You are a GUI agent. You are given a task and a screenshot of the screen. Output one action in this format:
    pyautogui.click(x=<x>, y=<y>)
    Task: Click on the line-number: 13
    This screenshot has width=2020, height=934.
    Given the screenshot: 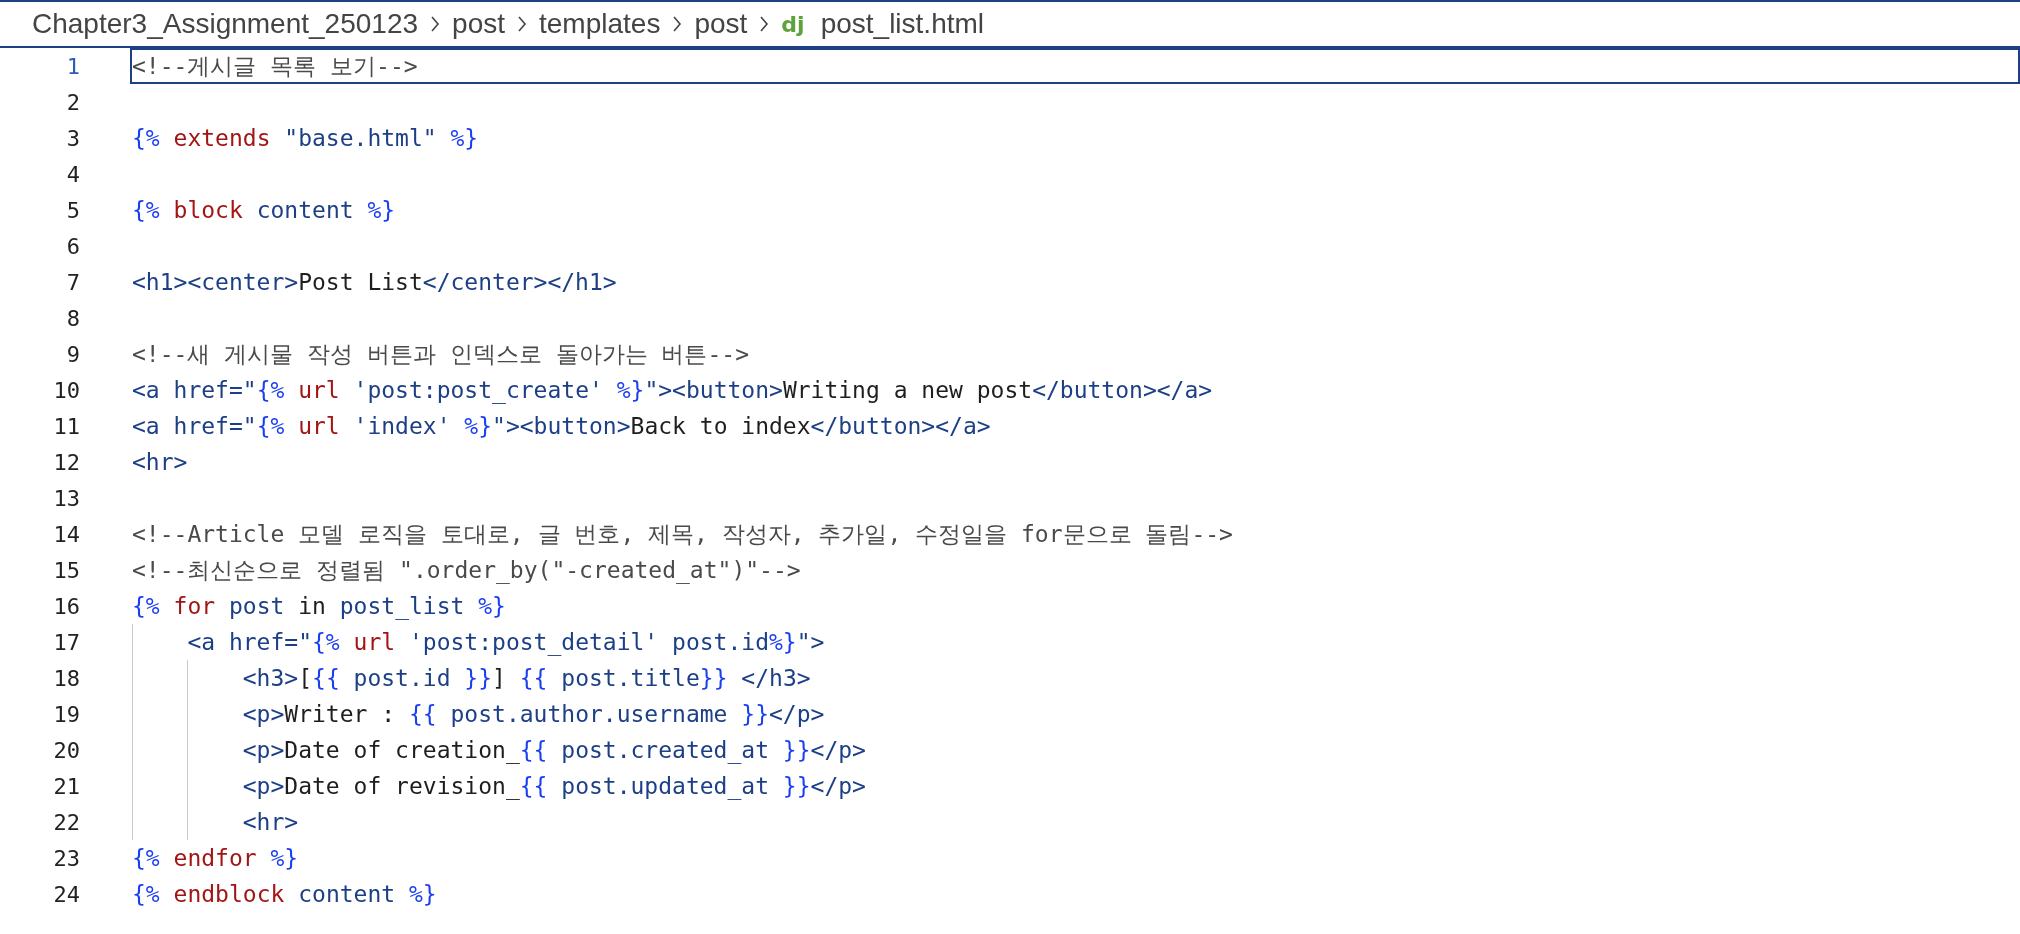 What is the action you would take?
    pyautogui.click(x=66, y=498)
    